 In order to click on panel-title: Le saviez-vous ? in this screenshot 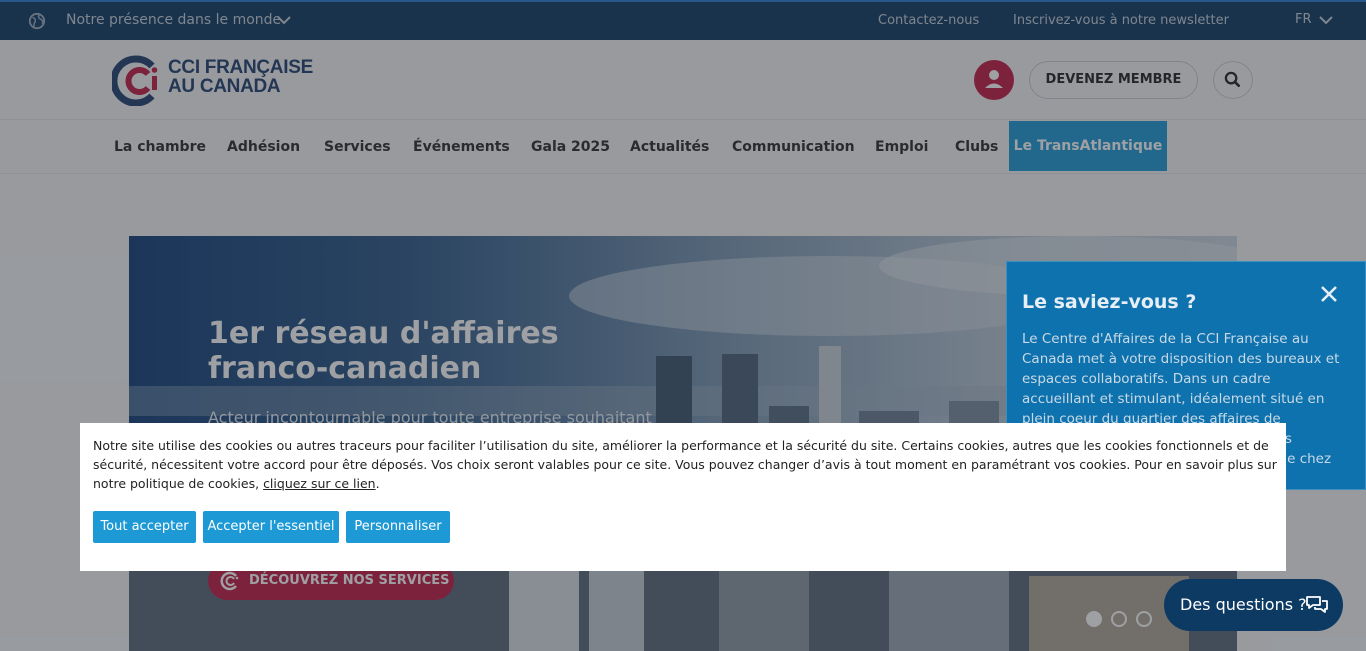, I will do `click(1109, 302)`.